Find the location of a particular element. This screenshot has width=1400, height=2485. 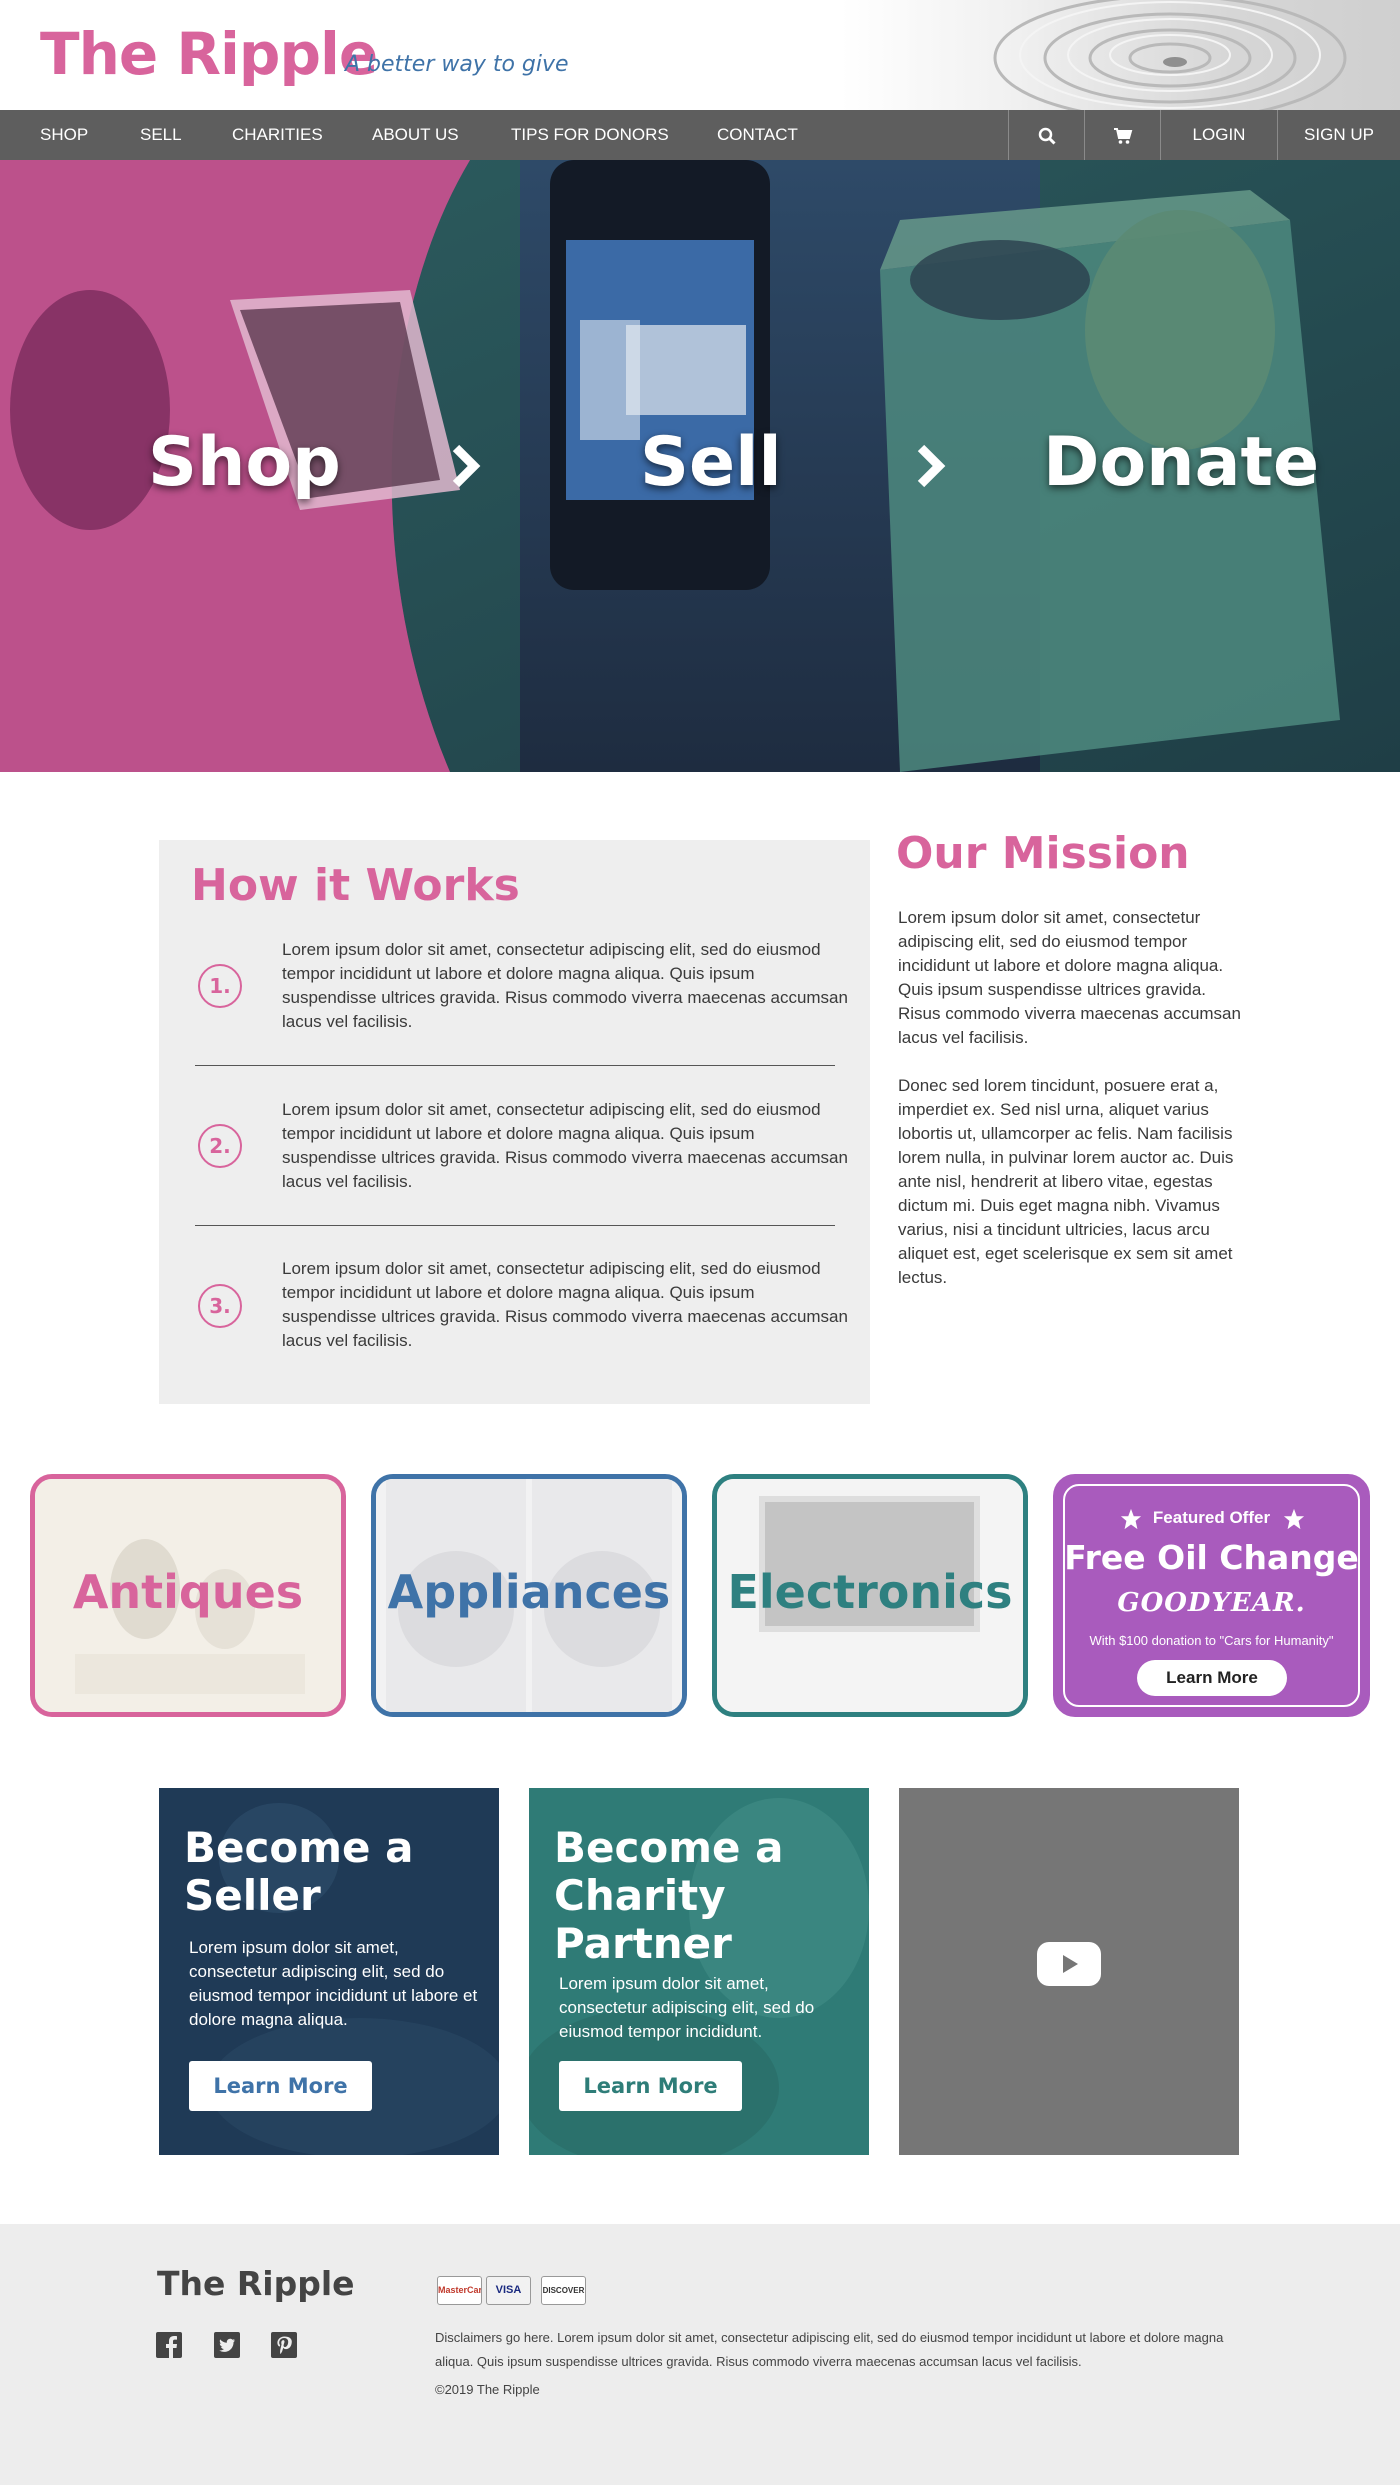

play-icon is located at coordinates (1070, 1964).